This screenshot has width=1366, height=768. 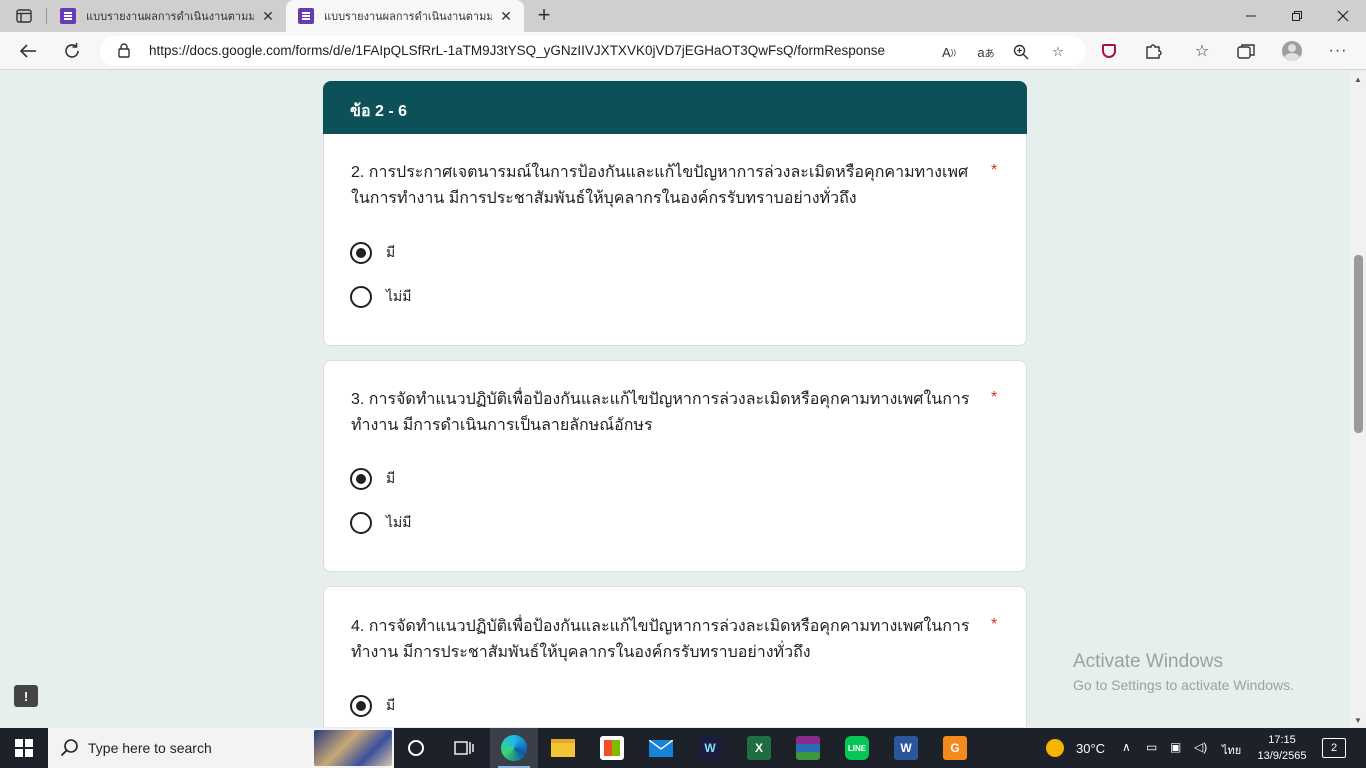 What do you see at coordinates (1282, 756) in the screenshot?
I see `clock-date: 13/9/2565` at bounding box center [1282, 756].